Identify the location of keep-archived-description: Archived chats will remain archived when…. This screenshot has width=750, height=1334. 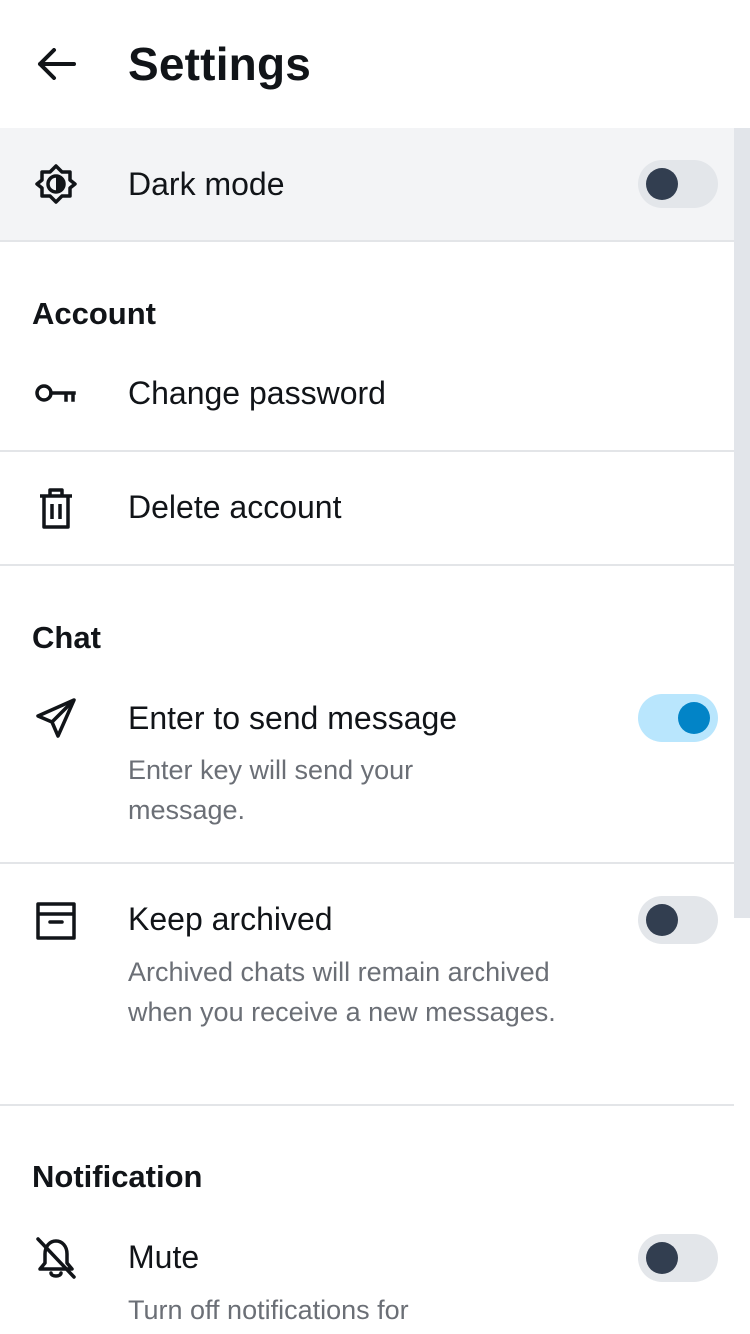
(342, 992).